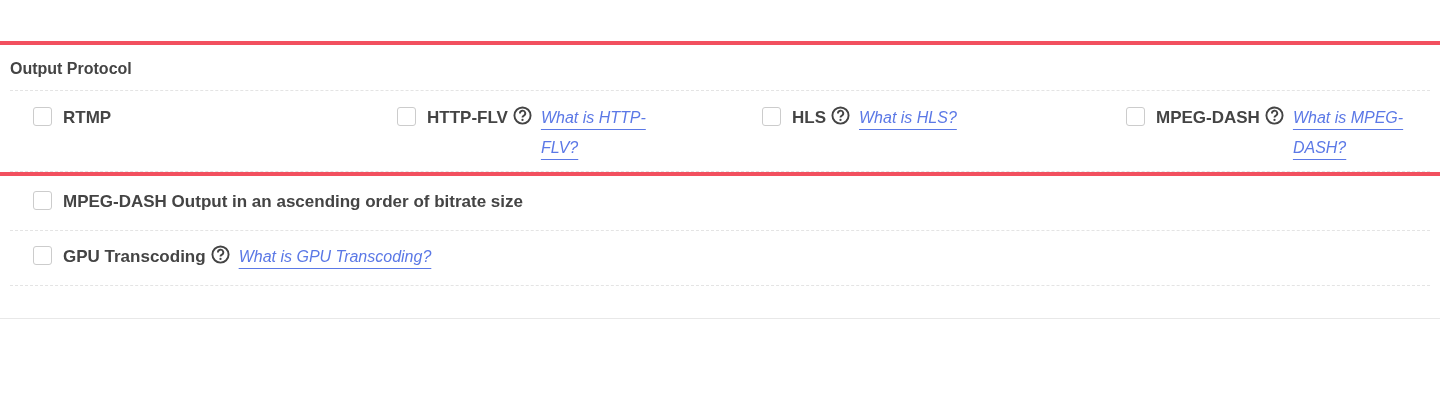 The width and height of the screenshot is (1440, 420). What do you see at coordinates (467, 117) in the screenshot?
I see `option-label: HTTP-FLV` at bounding box center [467, 117].